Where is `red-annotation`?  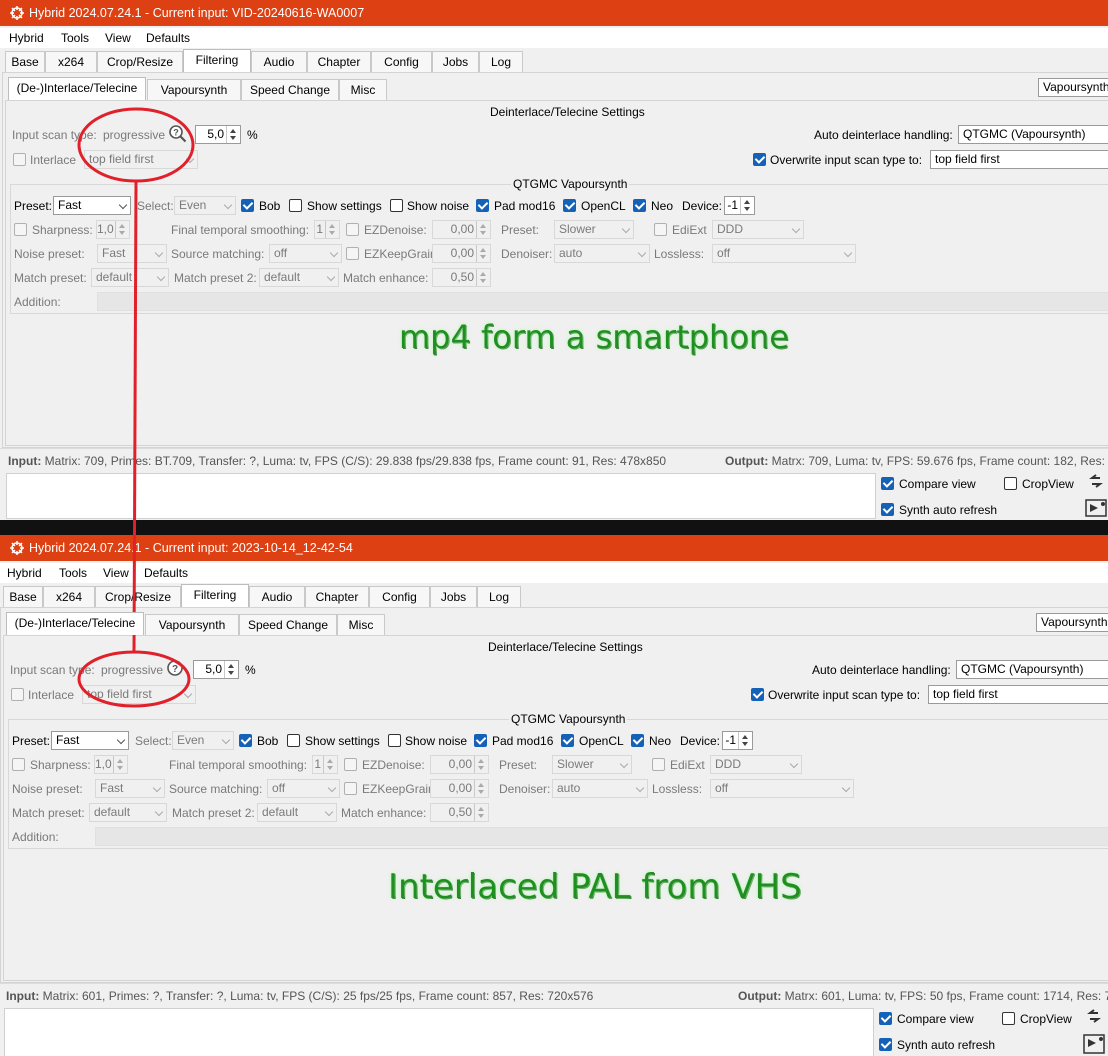 red-annotation is located at coordinates (136, 407).